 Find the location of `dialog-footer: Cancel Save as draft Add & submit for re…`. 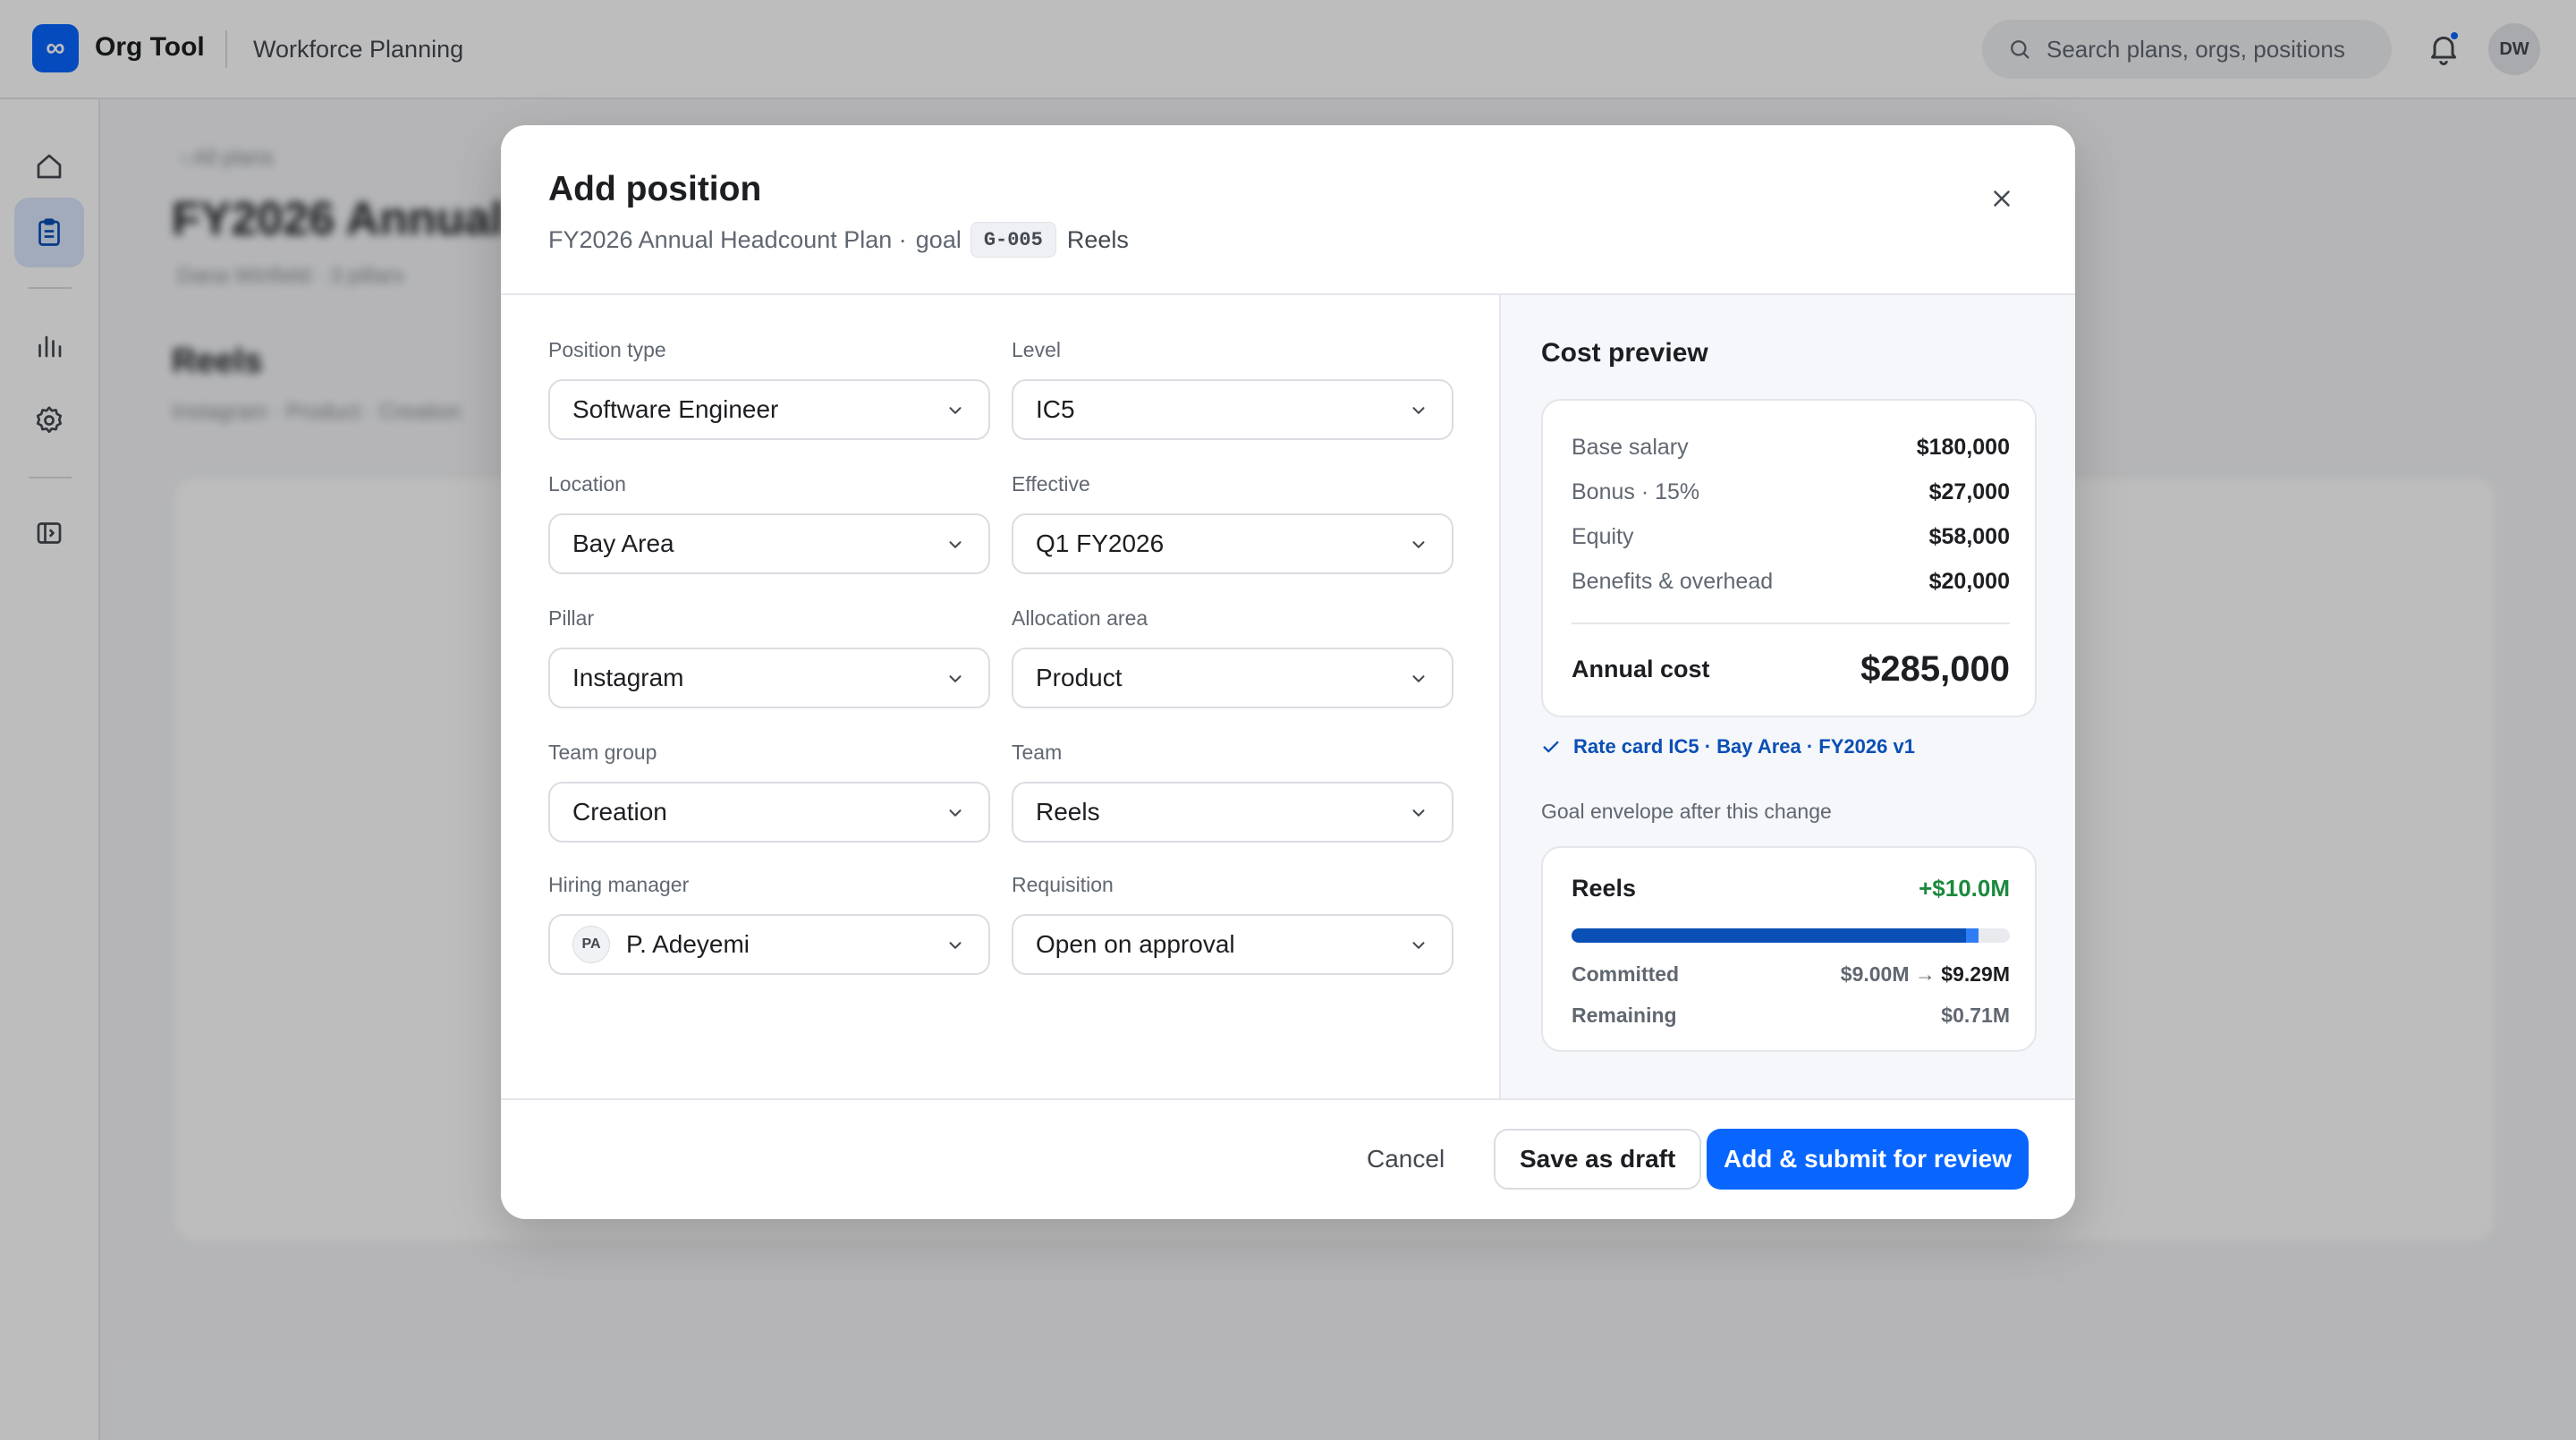

dialog-footer: Cancel Save as draft Add & submit for re… is located at coordinates (1288, 1158).